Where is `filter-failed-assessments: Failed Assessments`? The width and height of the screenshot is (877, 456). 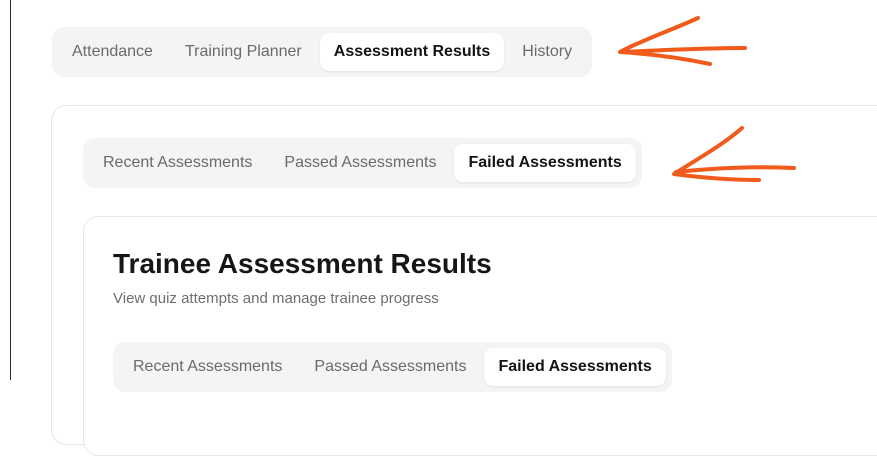 filter-failed-assessments: Failed Assessments is located at coordinates (575, 367).